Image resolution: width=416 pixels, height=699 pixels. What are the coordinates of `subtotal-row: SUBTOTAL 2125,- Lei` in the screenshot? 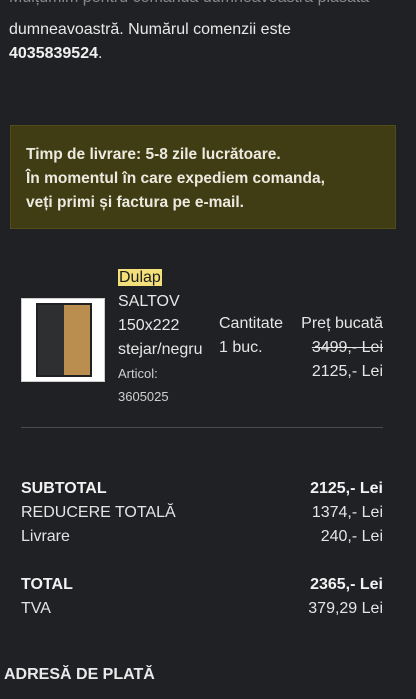 It's located at (202, 489).